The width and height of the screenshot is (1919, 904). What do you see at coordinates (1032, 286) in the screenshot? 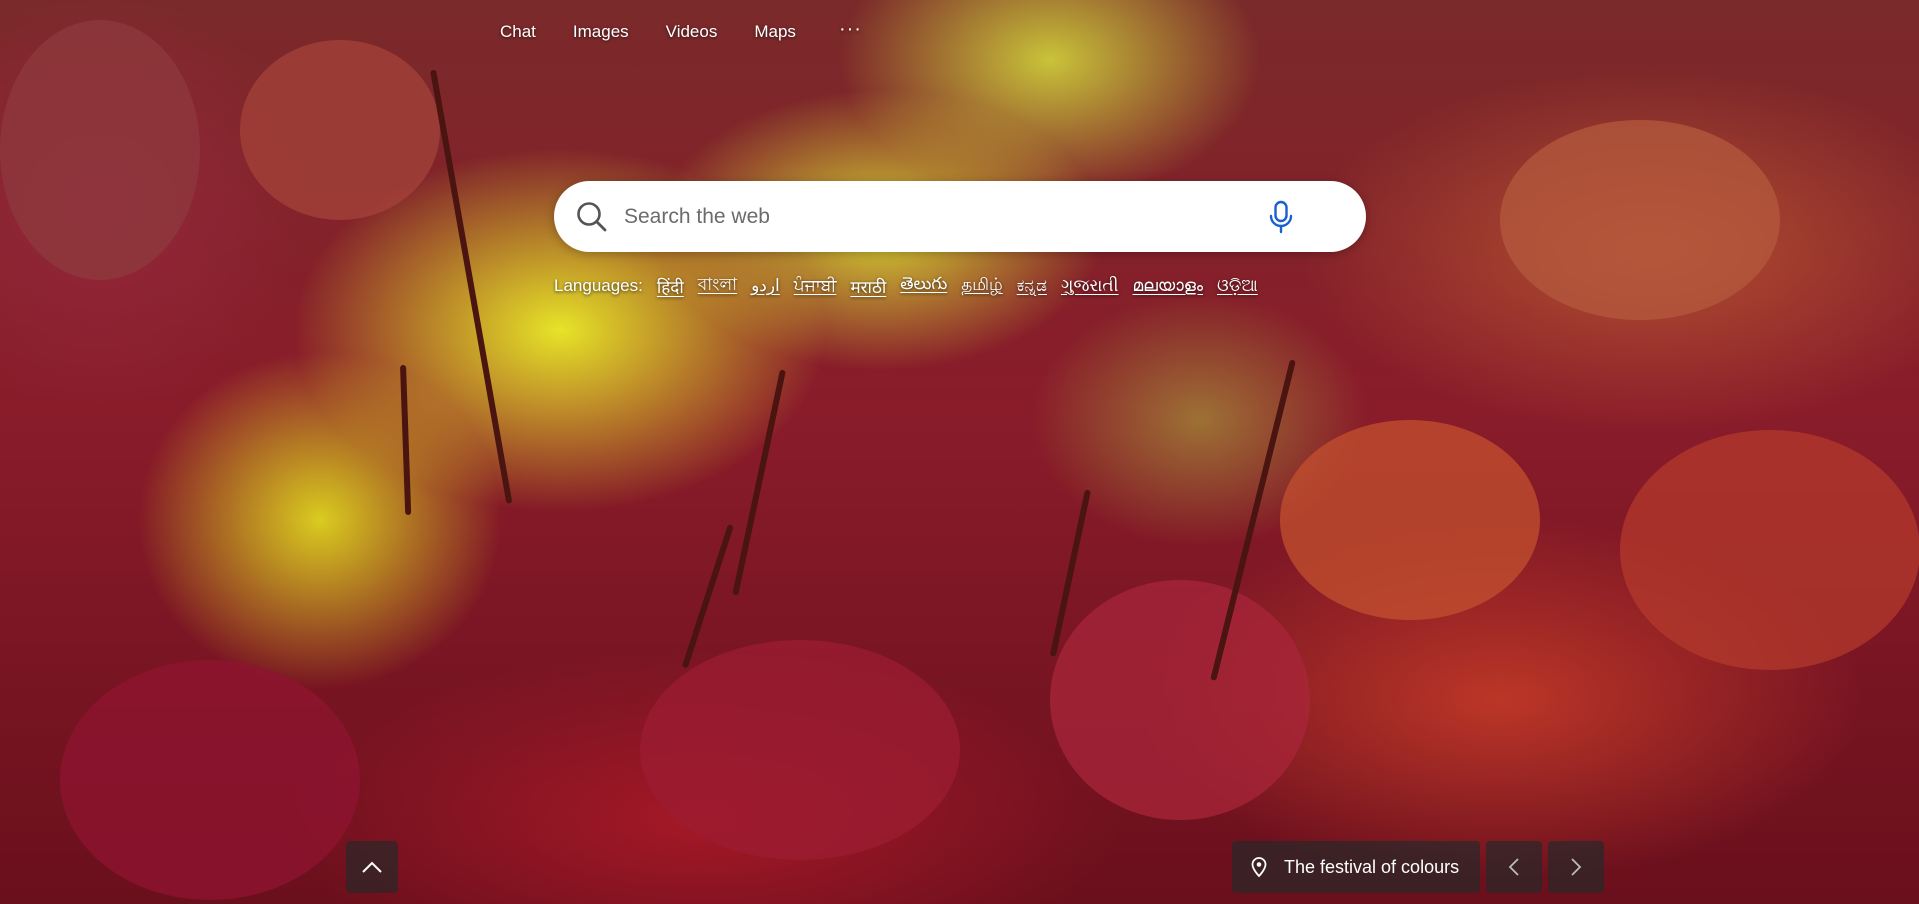
I see `language-link-kannada: ಕನ್ನಡ` at bounding box center [1032, 286].